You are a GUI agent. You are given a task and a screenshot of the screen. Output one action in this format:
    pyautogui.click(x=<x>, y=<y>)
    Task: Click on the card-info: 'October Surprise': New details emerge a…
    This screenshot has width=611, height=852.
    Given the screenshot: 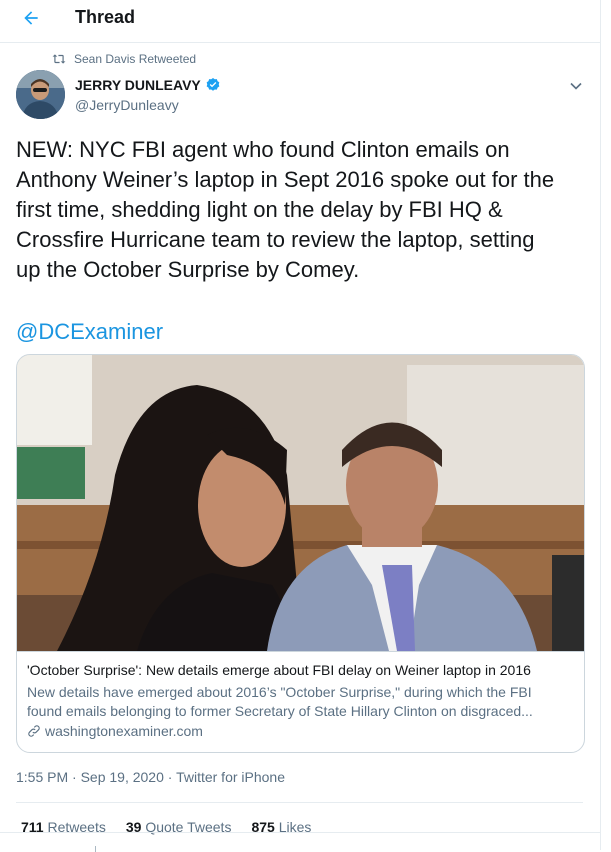 What is the action you would take?
    pyautogui.click(x=300, y=695)
    